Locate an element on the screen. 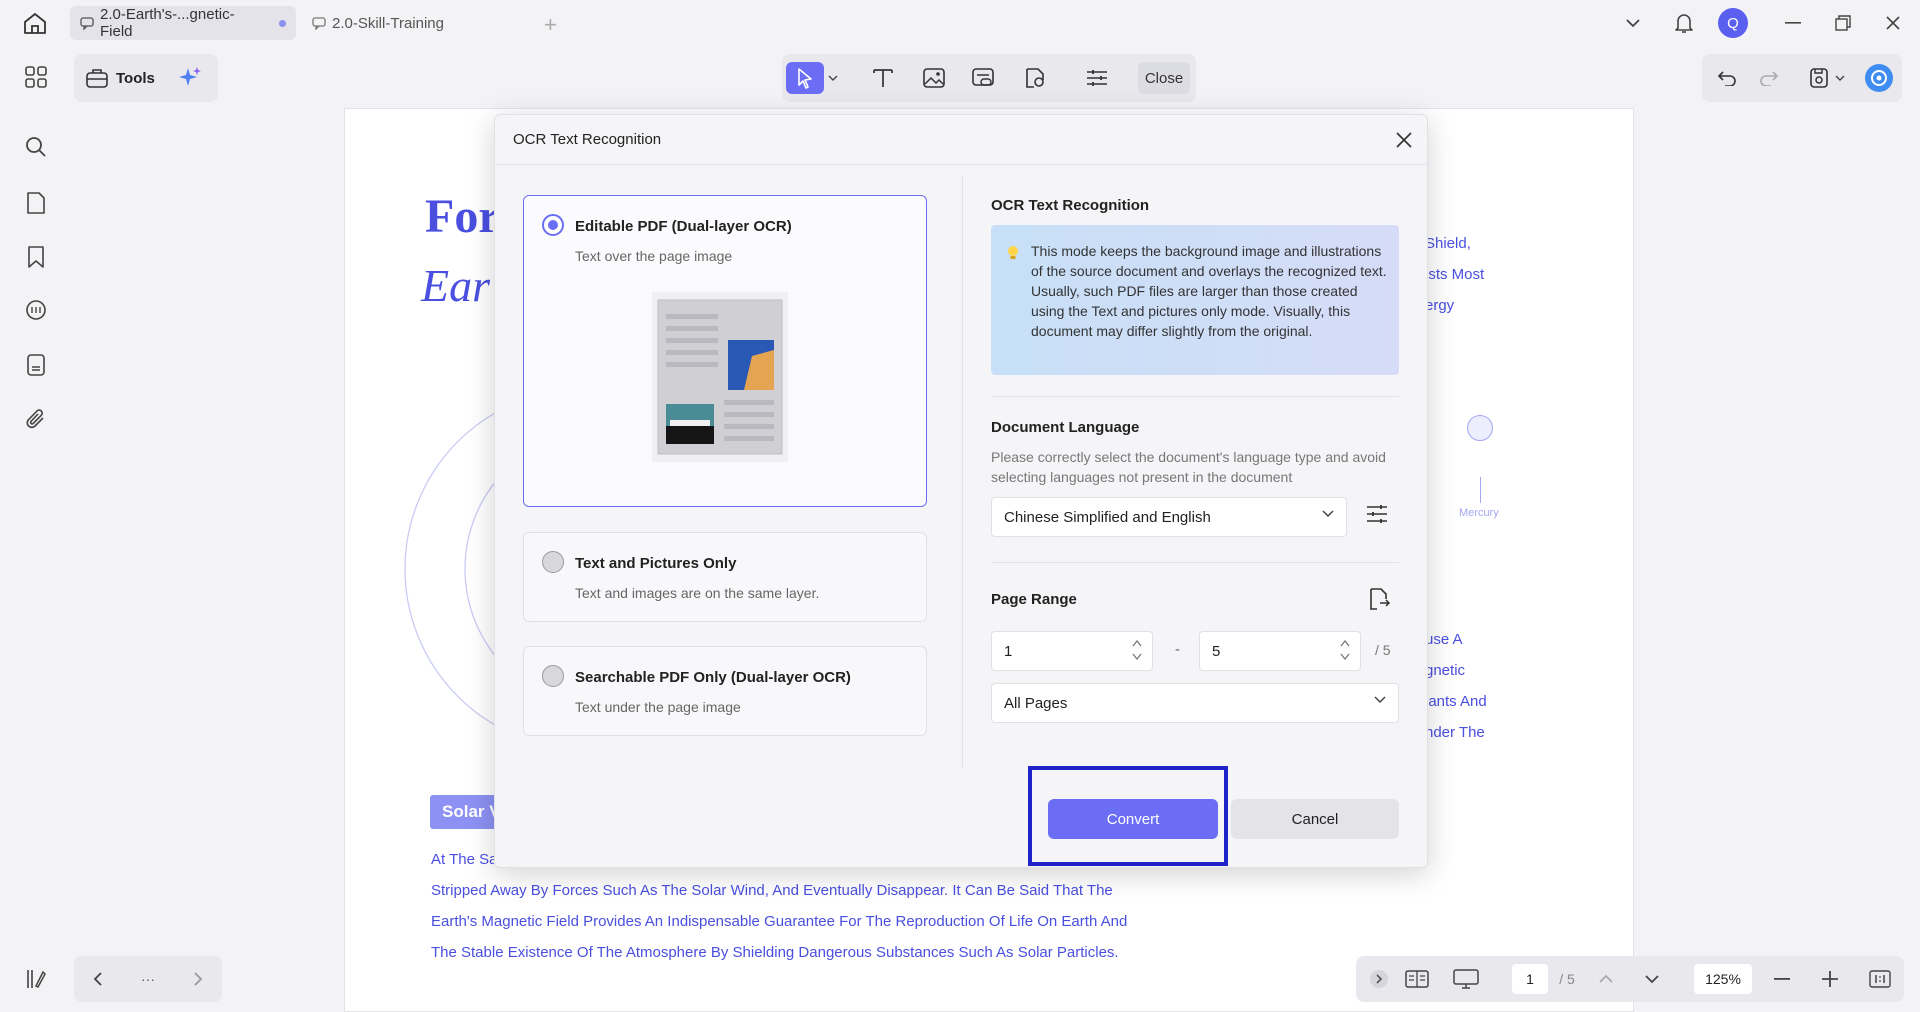  ai-sparkle-icon is located at coordinates (190, 78).